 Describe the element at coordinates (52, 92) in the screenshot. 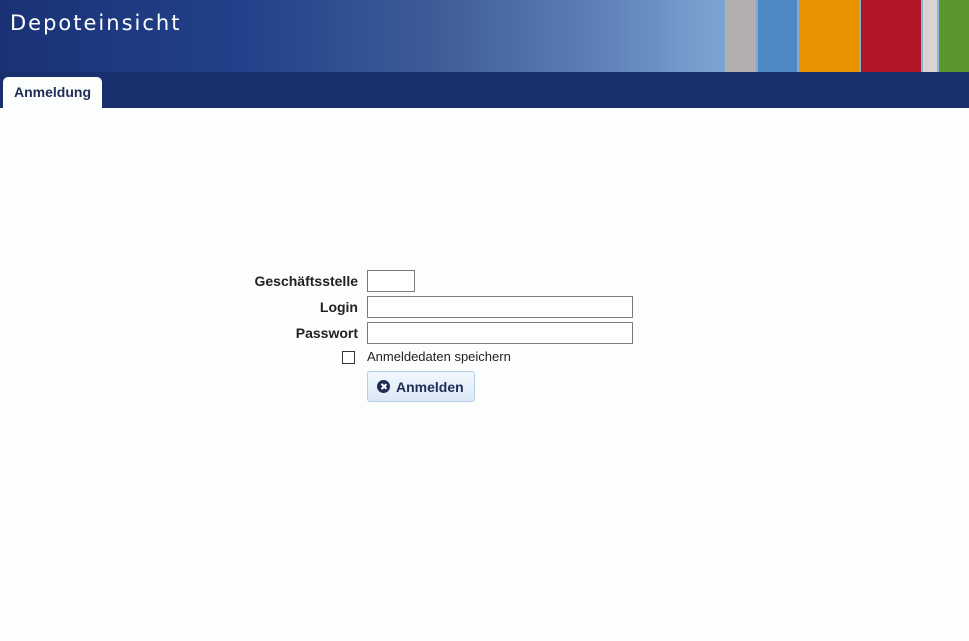

I see `tab-anmeldung: Anmeldung` at that location.